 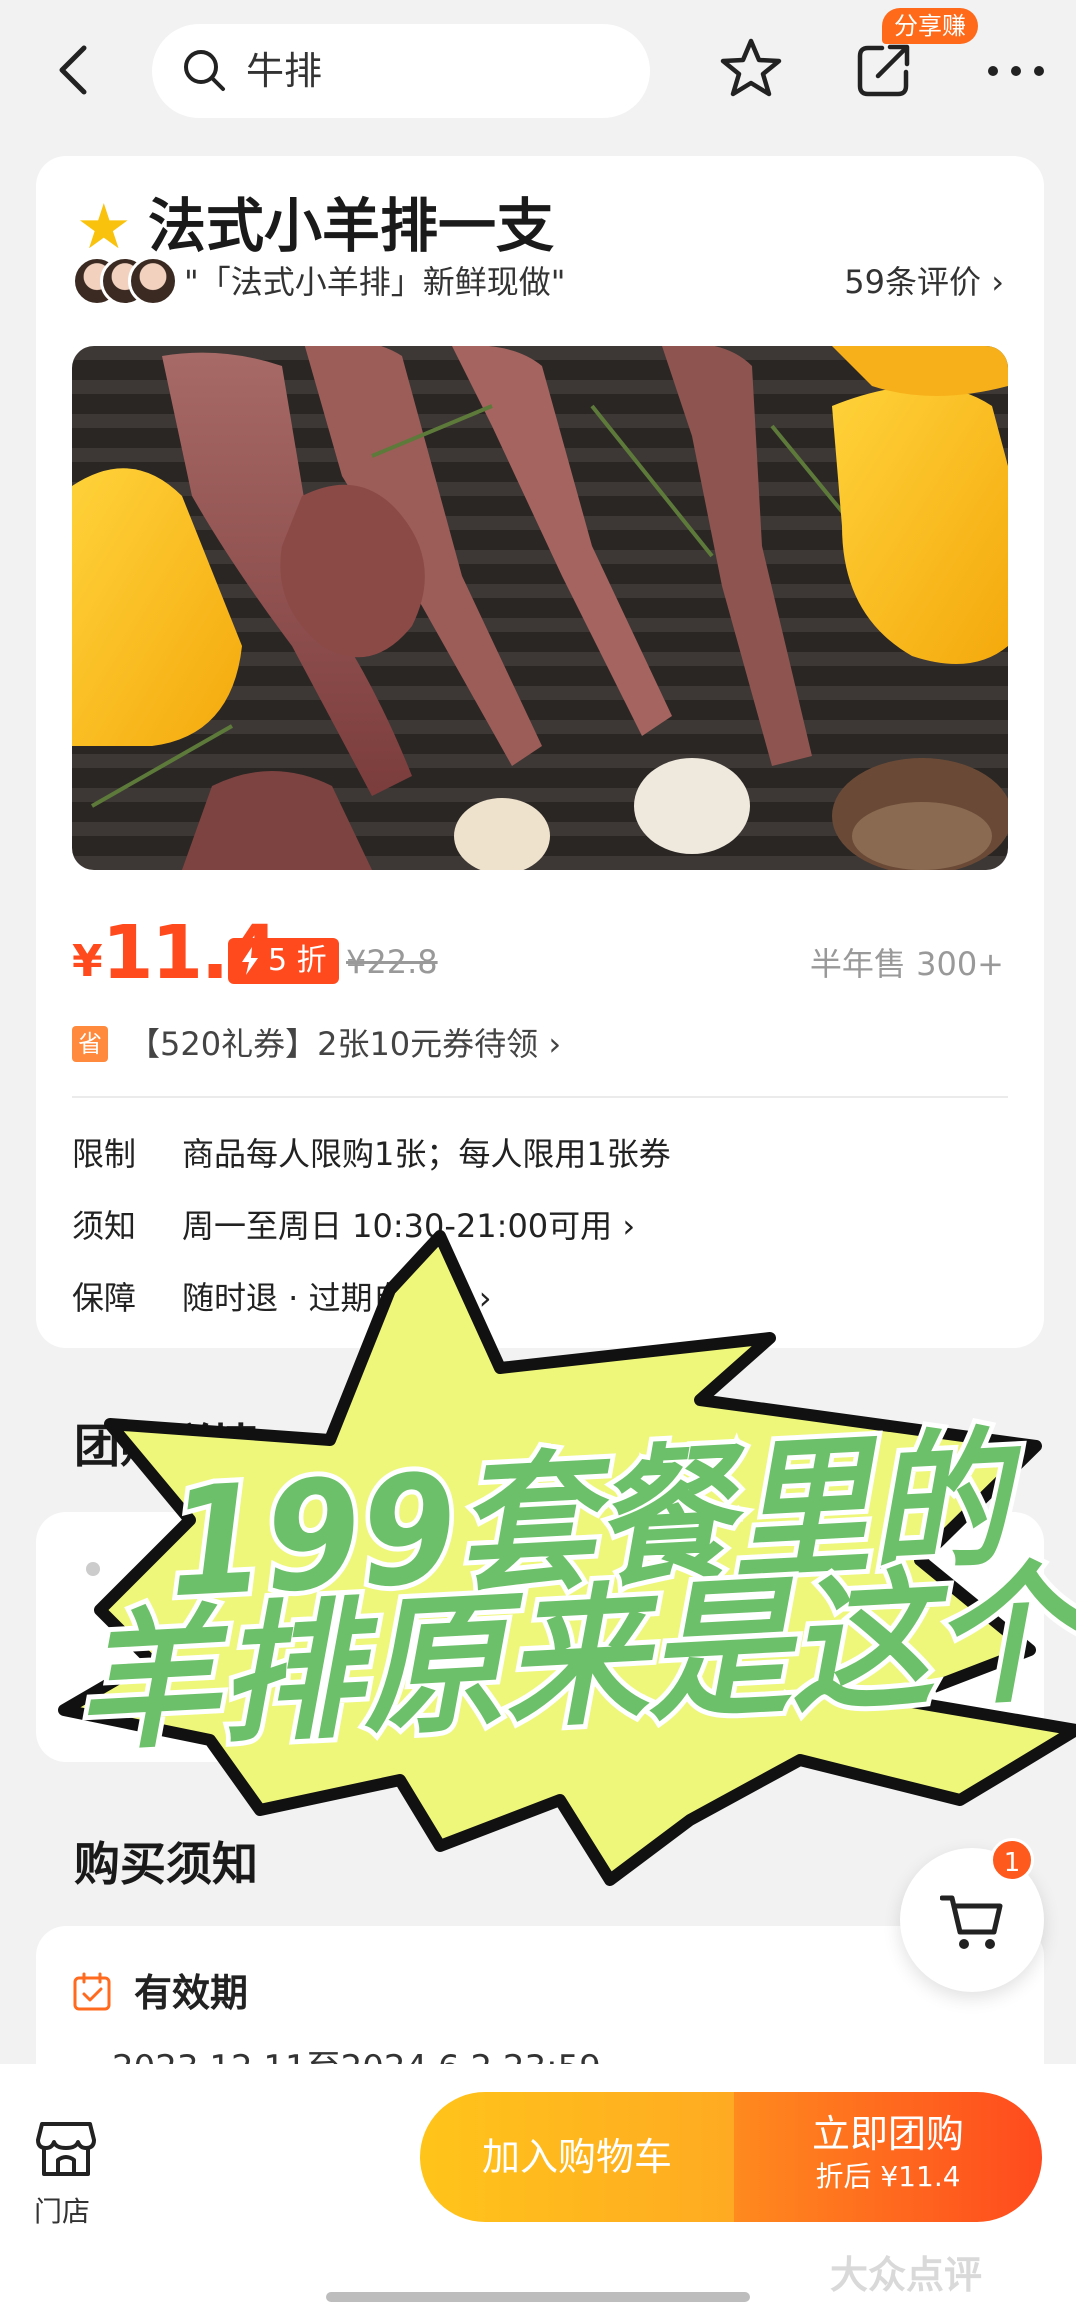 What do you see at coordinates (408, 1226) in the screenshot?
I see `rule-value-notice: 周一至周日 10:30-21:00可用 ›` at bounding box center [408, 1226].